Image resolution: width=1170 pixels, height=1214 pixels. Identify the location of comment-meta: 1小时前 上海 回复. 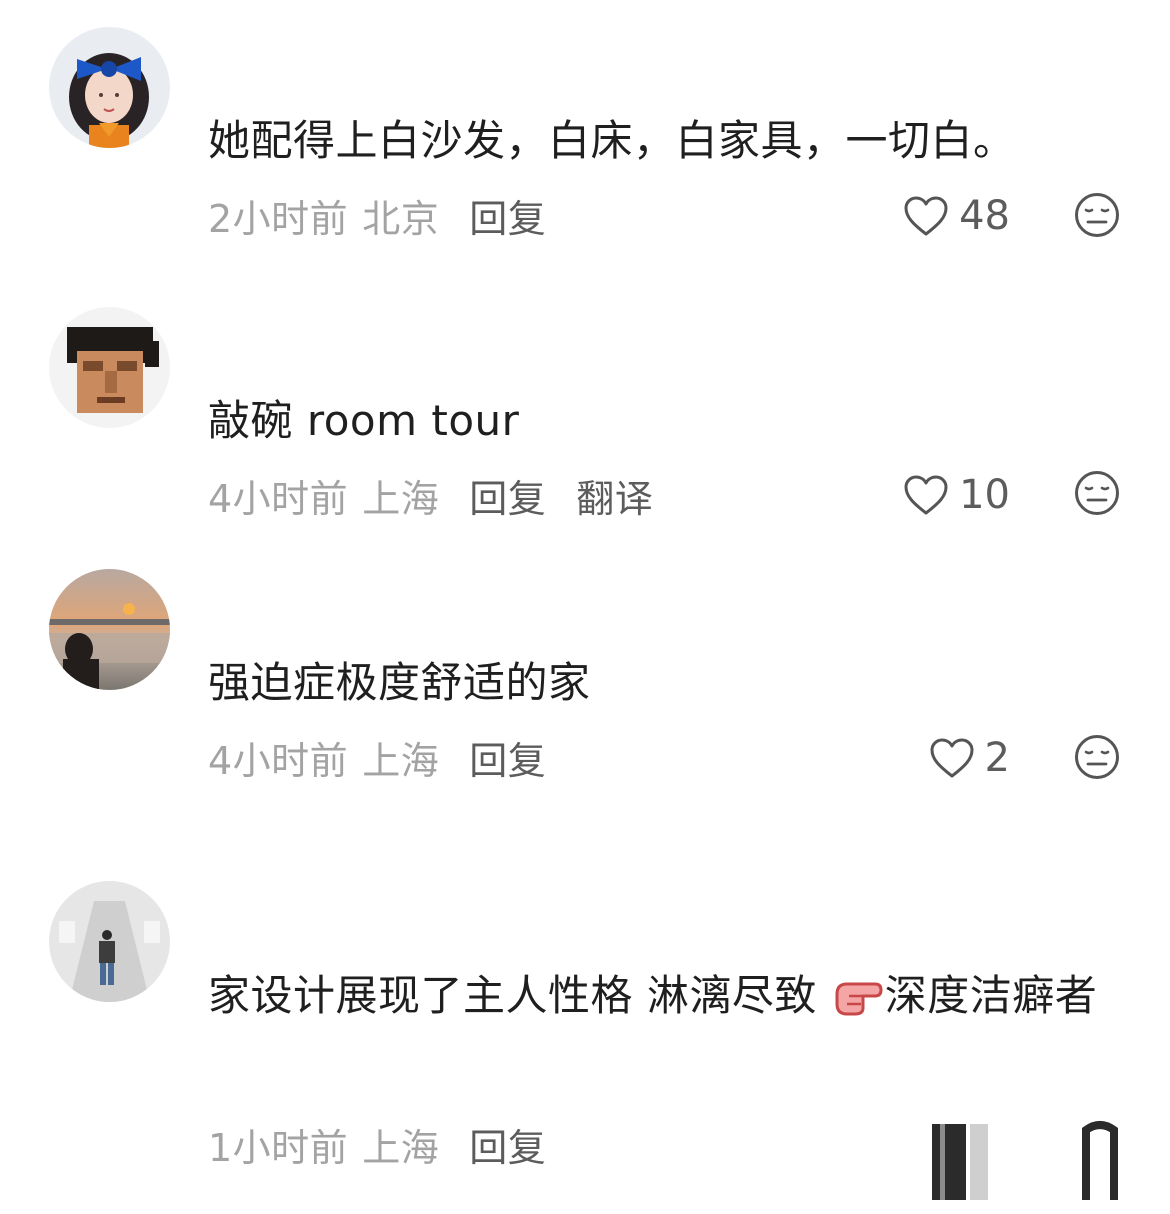
(377, 1144).